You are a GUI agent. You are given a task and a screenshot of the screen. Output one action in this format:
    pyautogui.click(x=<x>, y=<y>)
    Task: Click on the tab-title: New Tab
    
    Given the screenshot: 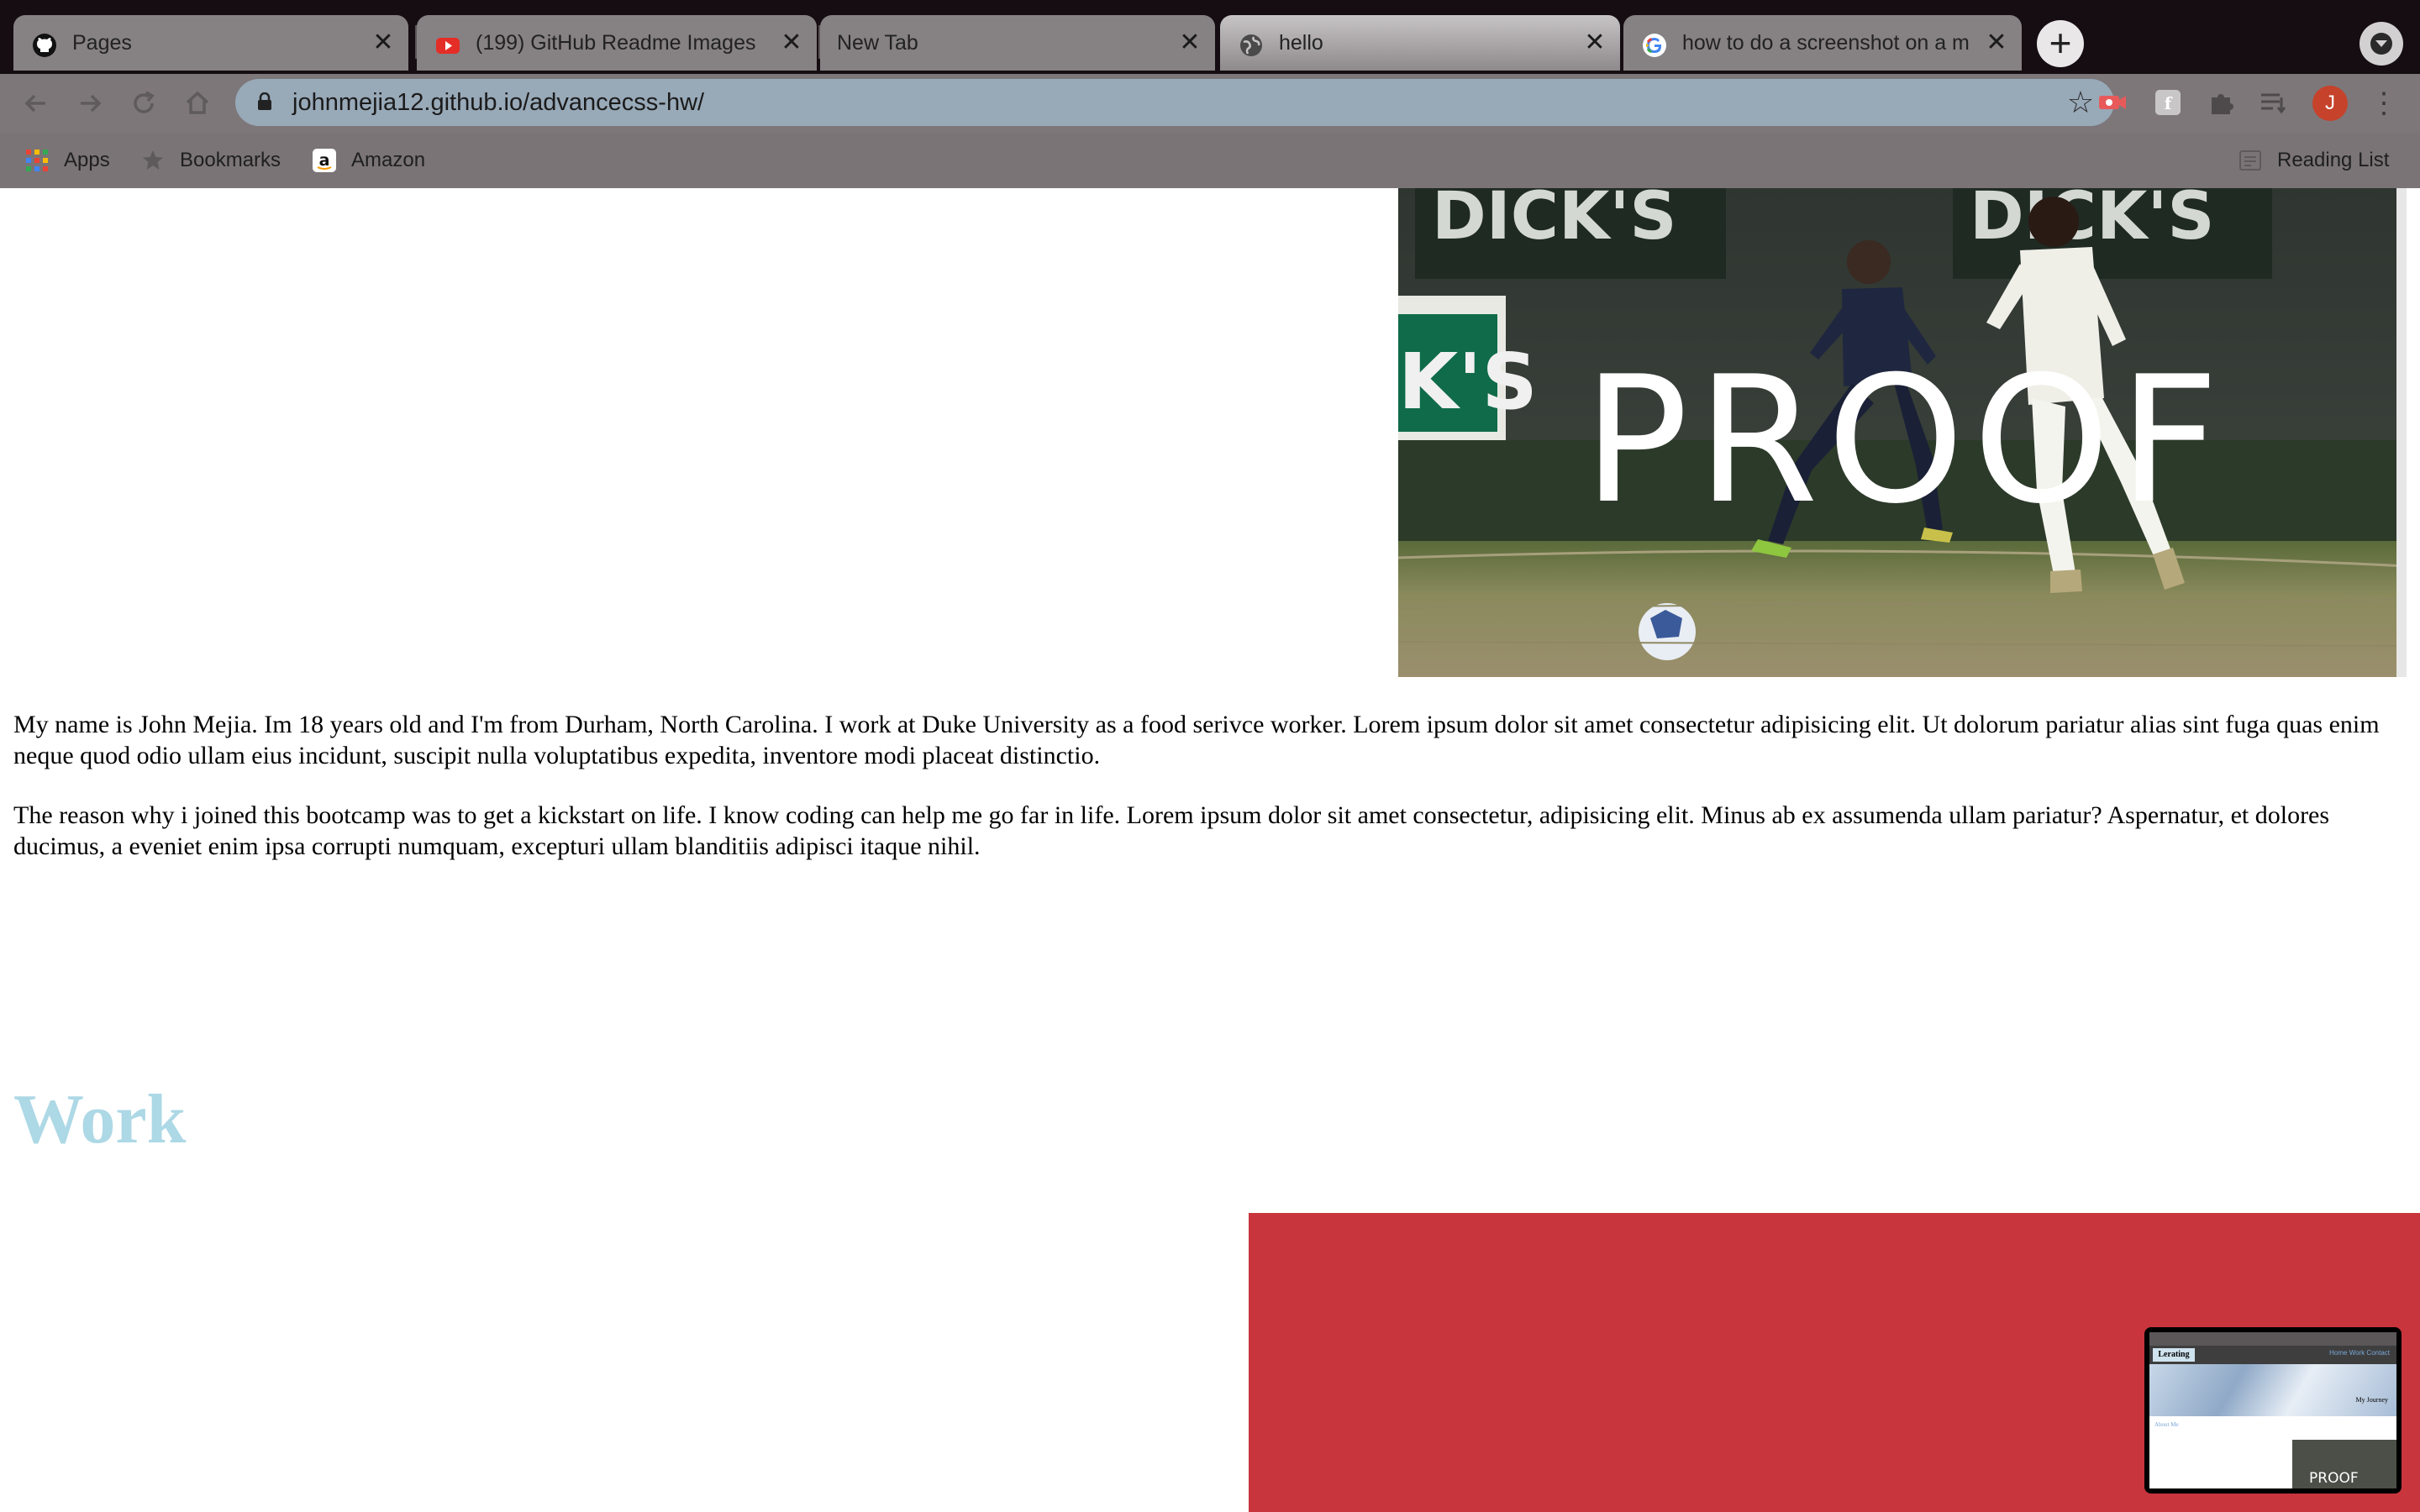 What is the action you would take?
    pyautogui.click(x=877, y=43)
    